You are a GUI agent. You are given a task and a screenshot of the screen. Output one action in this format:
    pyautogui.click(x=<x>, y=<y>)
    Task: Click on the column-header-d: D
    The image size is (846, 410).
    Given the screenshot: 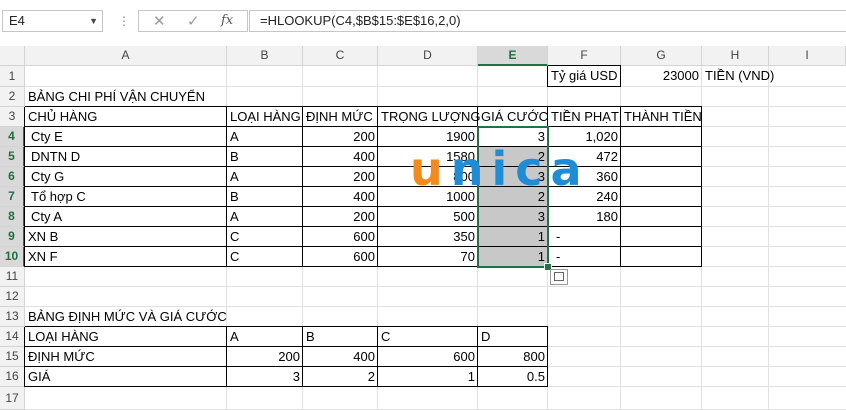 What is the action you would take?
    pyautogui.click(x=428, y=56)
    